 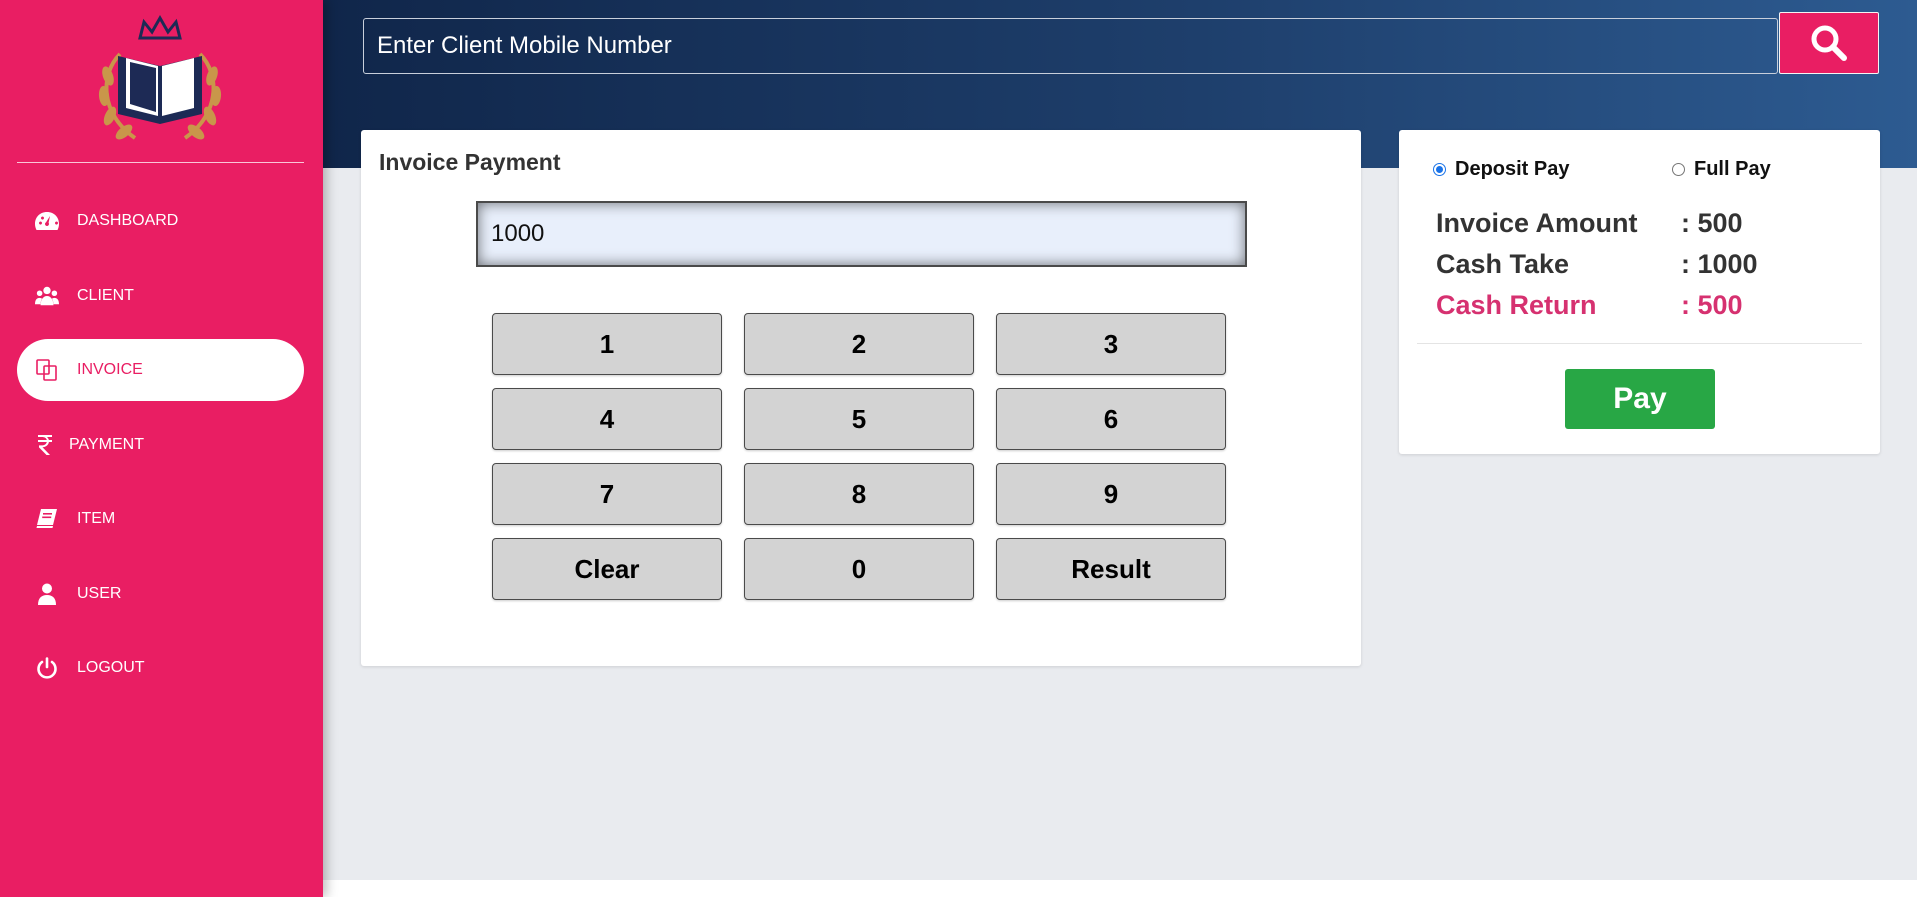 What do you see at coordinates (859, 344) in the screenshot?
I see `key-2: 2` at bounding box center [859, 344].